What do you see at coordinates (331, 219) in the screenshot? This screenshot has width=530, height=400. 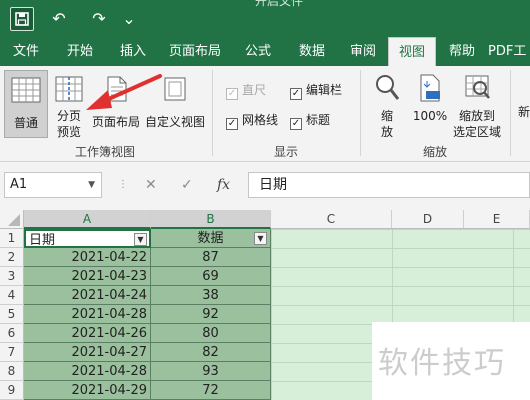 I see `column-header-c: C` at bounding box center [331, 219].